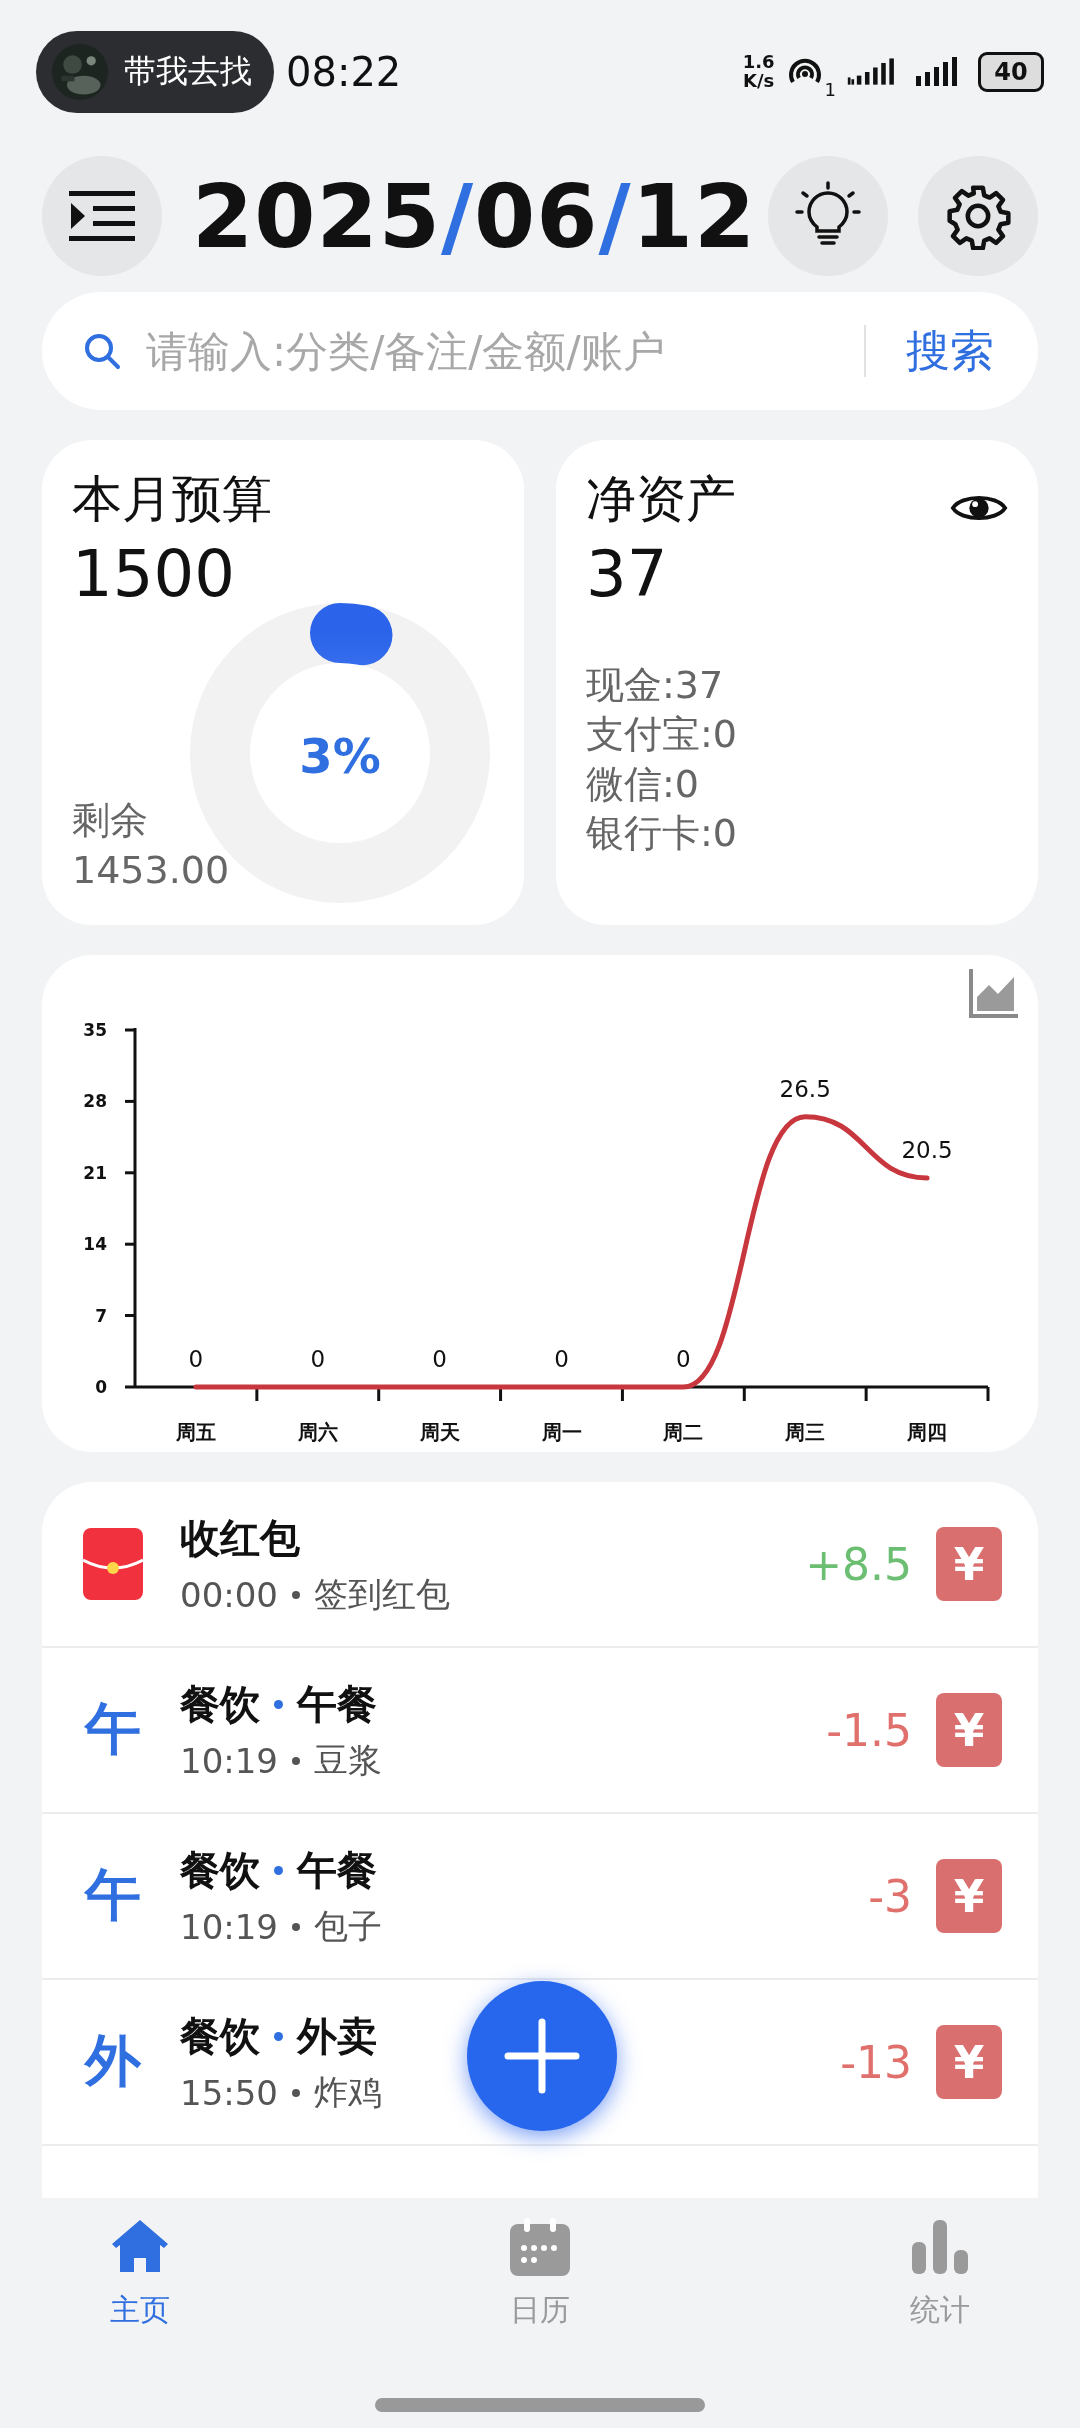 The image size is (1080, 2428). What do you see at coordinates (662, 735) in the screenshot?
I see `account-balance: 支付宝:0` at bounding box center [662, 735].